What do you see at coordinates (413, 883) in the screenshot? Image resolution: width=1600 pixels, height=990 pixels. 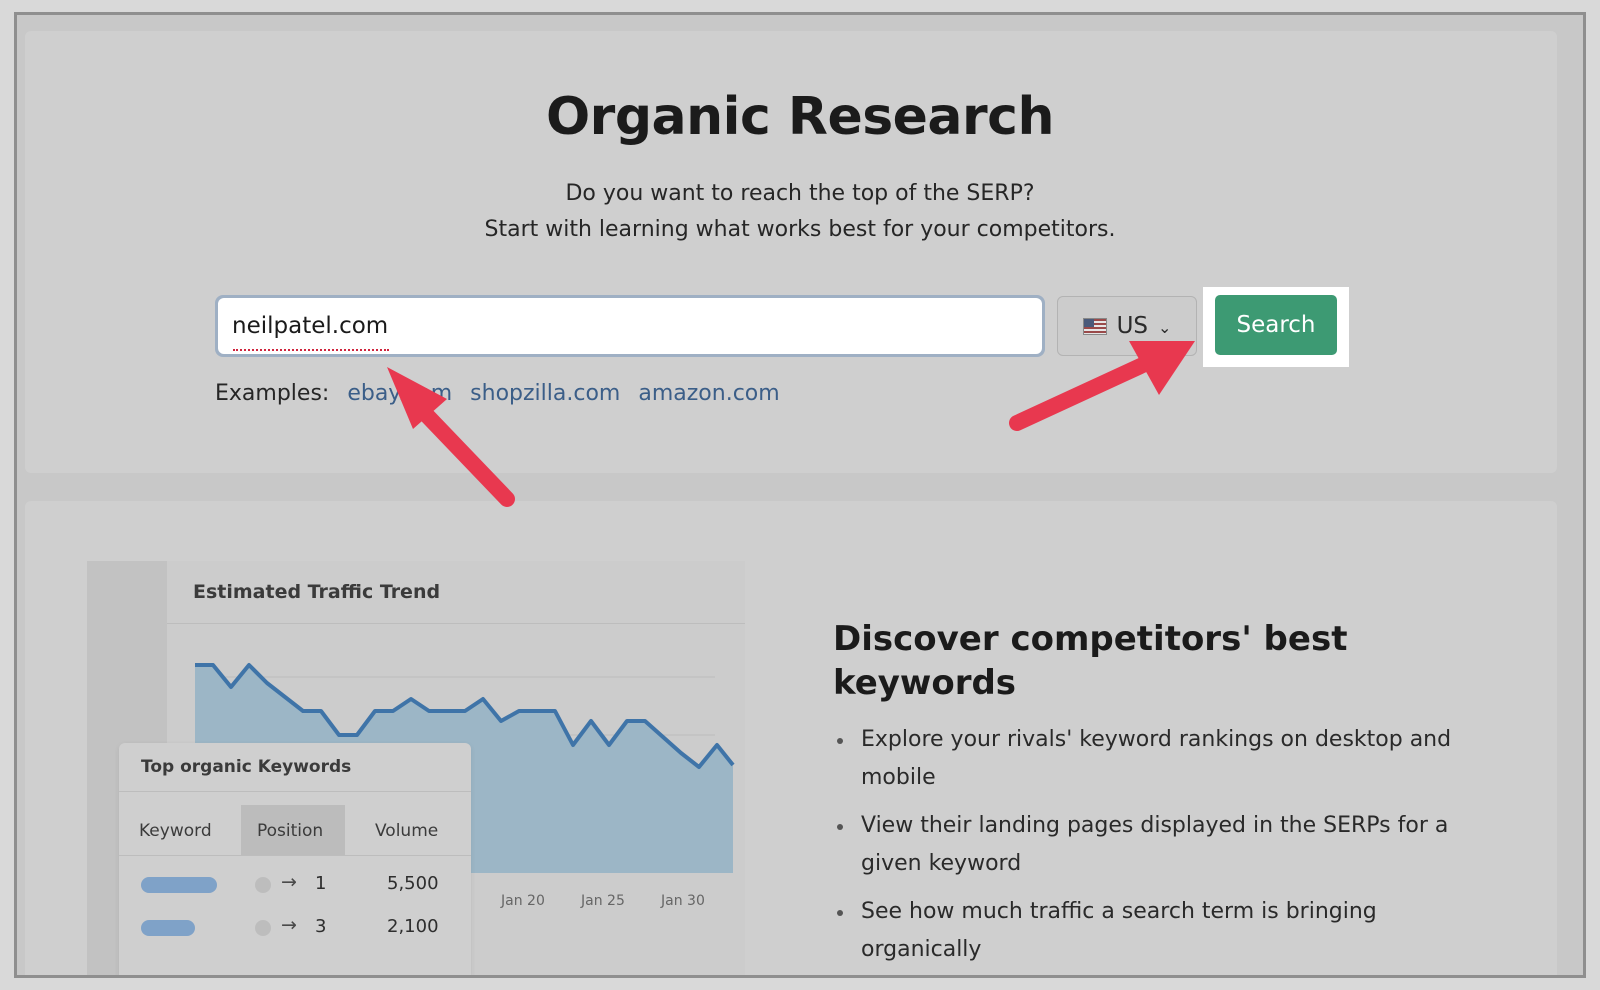 I see `row-volume: 5,500` at bounding box center [413, 883].